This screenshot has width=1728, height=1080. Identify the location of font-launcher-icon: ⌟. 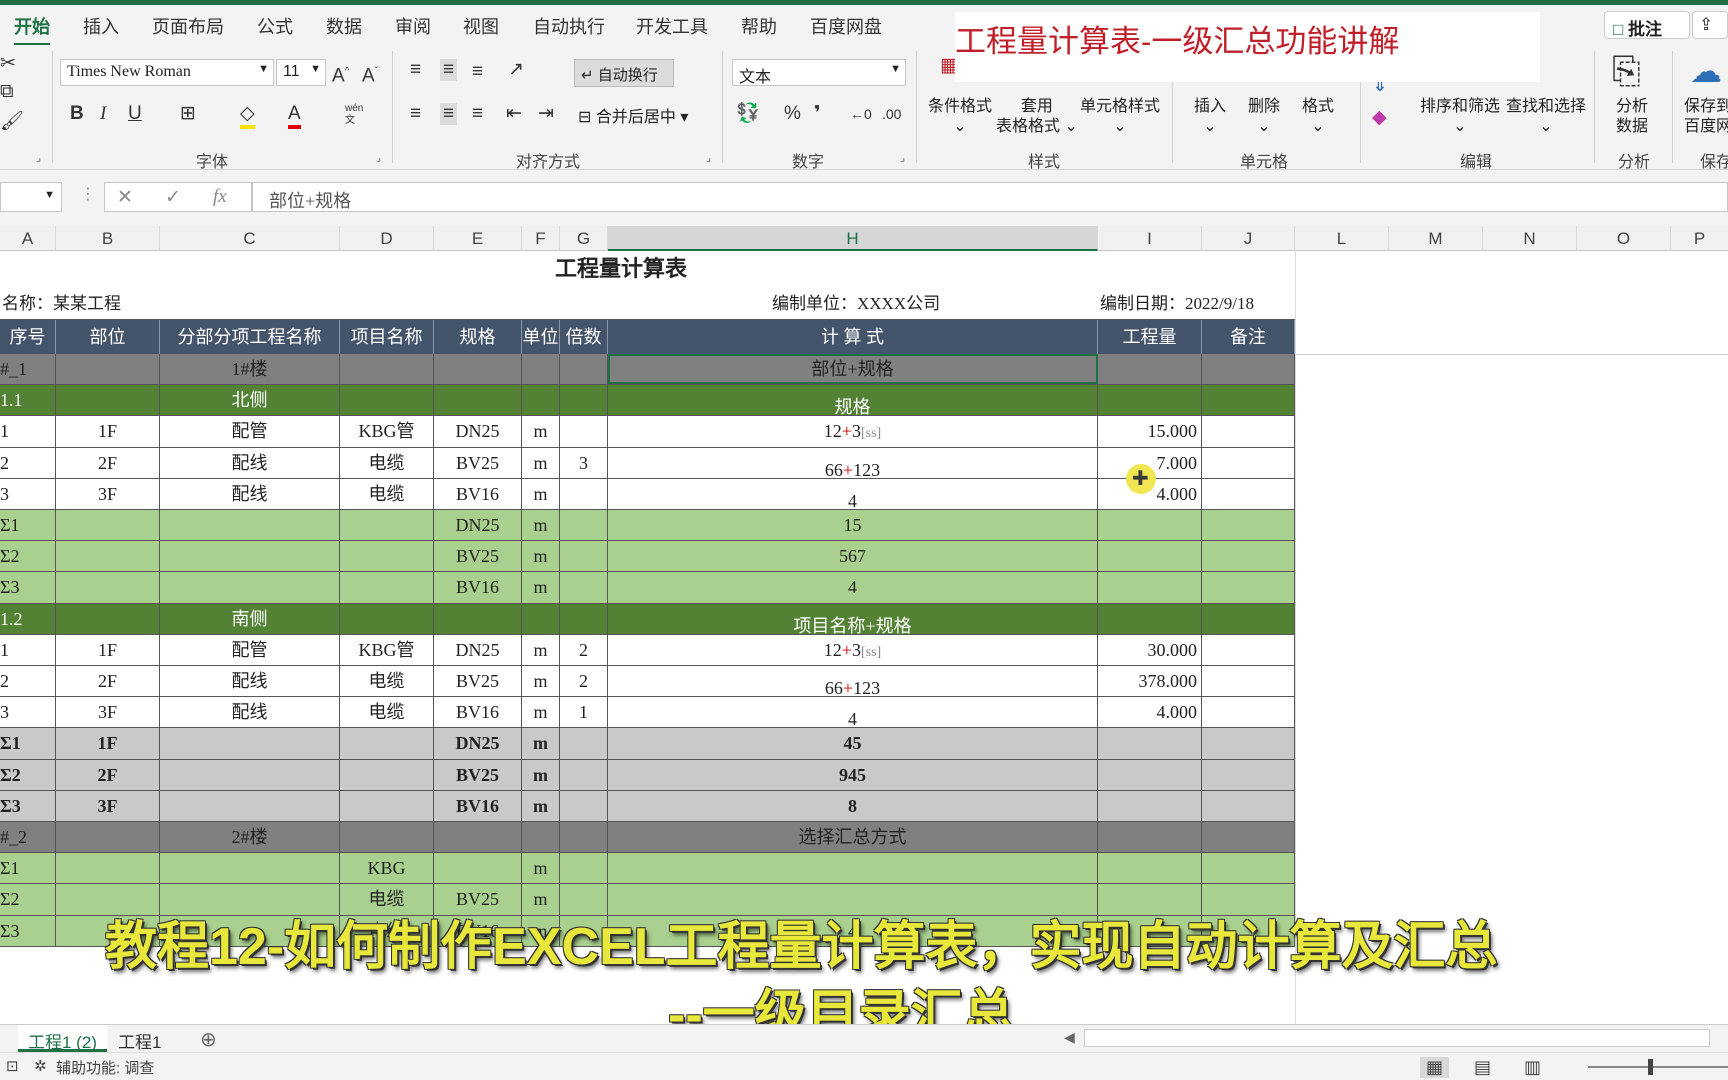
(378, 157).